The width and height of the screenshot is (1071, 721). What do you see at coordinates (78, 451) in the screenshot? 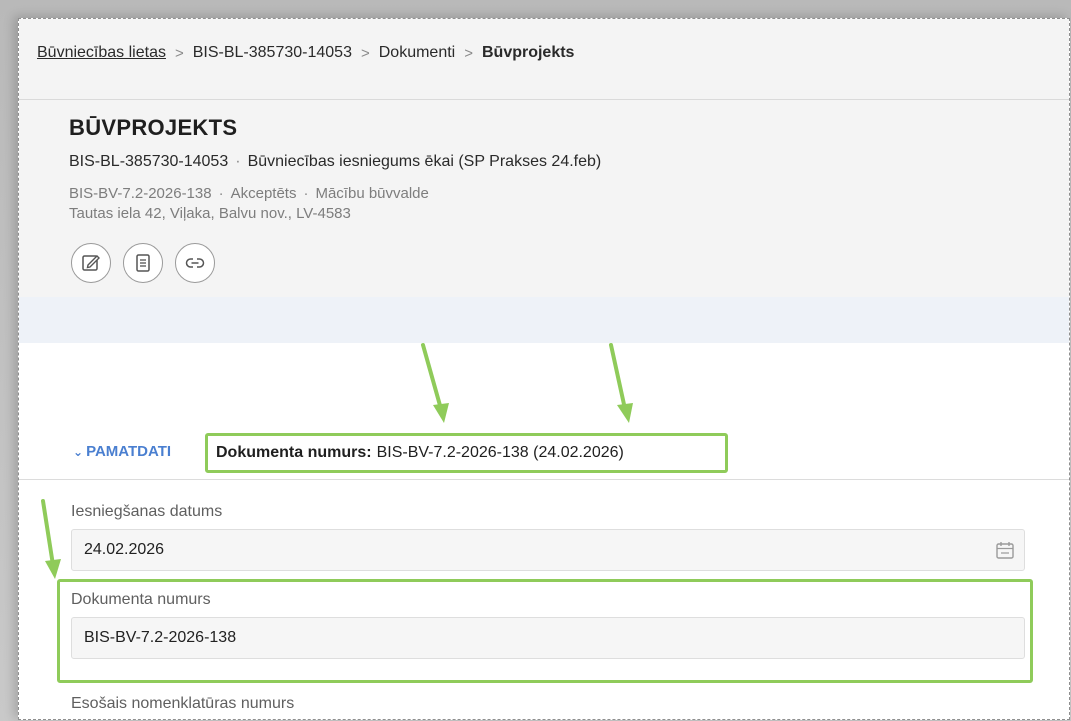
I see `chevron-down-icon: ⌄` at bounding box center [78, 451].